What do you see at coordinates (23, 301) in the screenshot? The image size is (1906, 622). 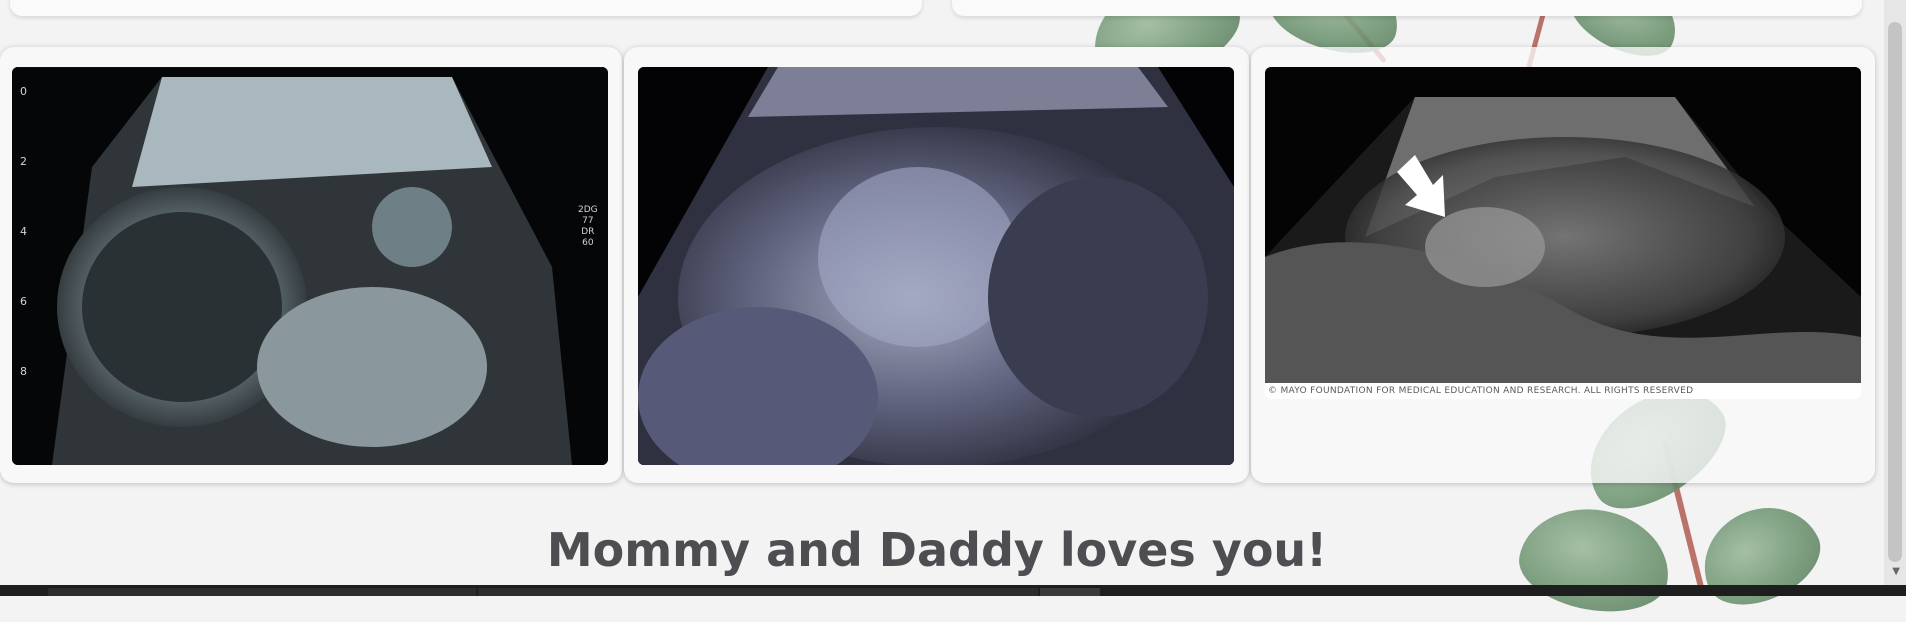 I see `scale-label: 6` at bounding box center [23, 301].